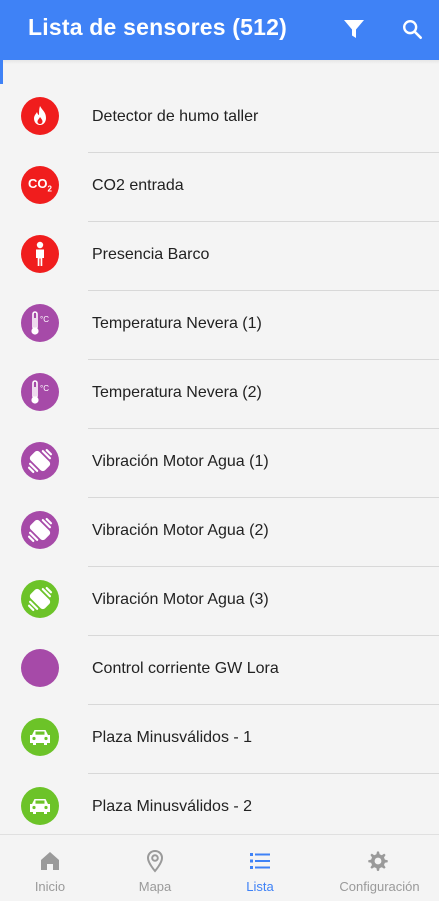 This screenshot has height=901, width=439. I want to click on co2-icon-text: CO2, so click(40, 185).